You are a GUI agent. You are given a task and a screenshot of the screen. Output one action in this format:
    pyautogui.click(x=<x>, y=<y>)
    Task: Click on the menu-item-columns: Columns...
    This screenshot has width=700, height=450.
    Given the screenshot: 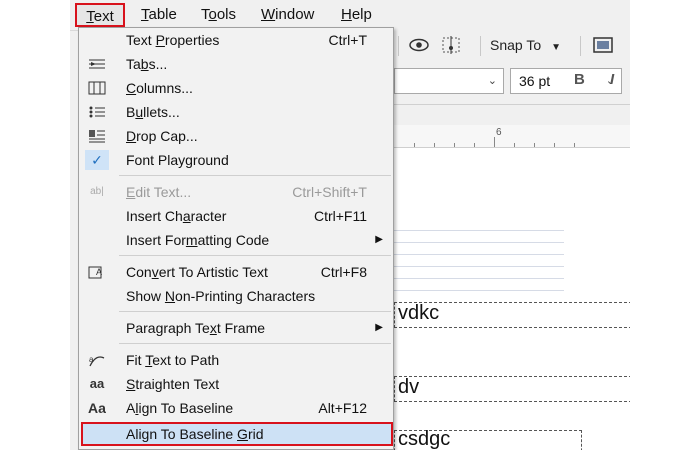 What is the action you would take?
    pyautogui.click(x=236, y=88)
    